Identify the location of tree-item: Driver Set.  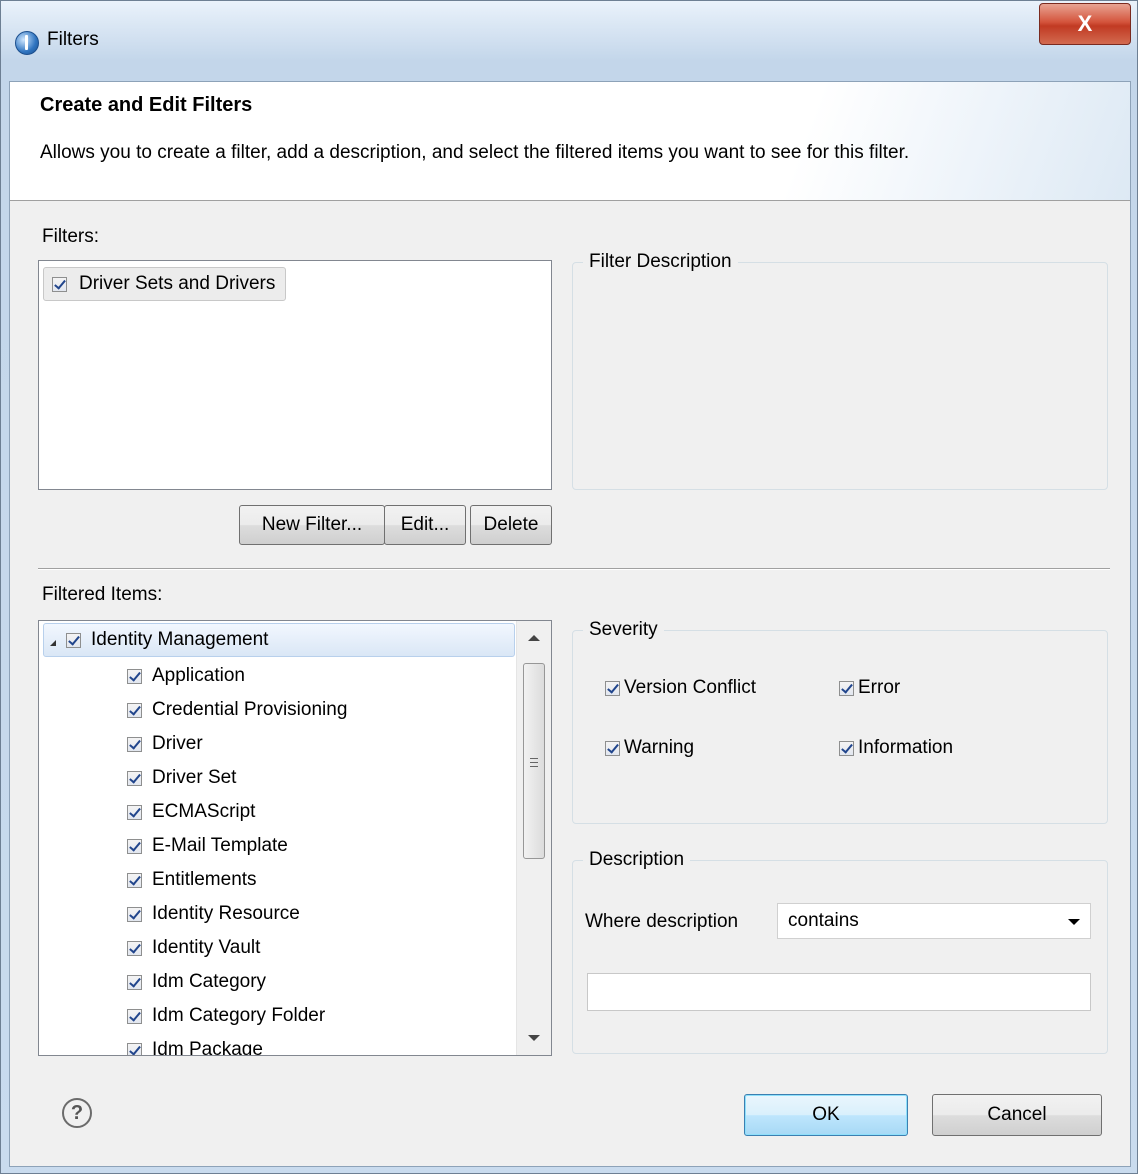
(181, 778).